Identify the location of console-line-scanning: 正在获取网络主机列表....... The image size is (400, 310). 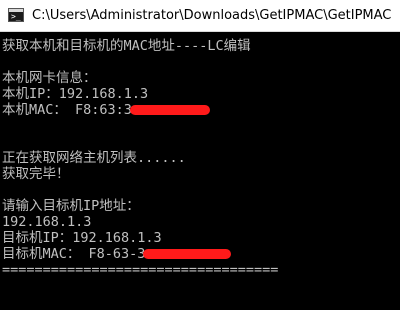
(94, 158).